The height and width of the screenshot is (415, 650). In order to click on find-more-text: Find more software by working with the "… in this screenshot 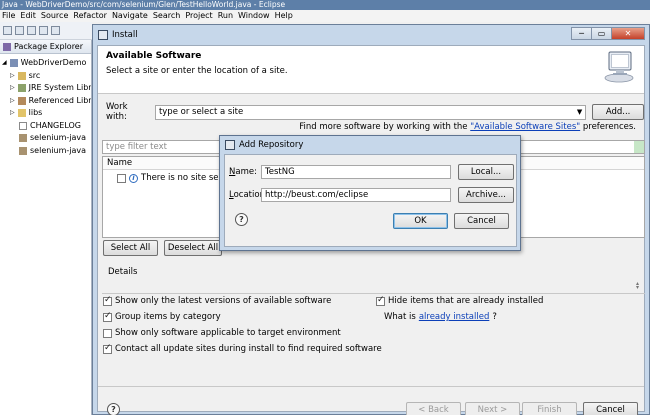, I will do `click(467, 127)`.